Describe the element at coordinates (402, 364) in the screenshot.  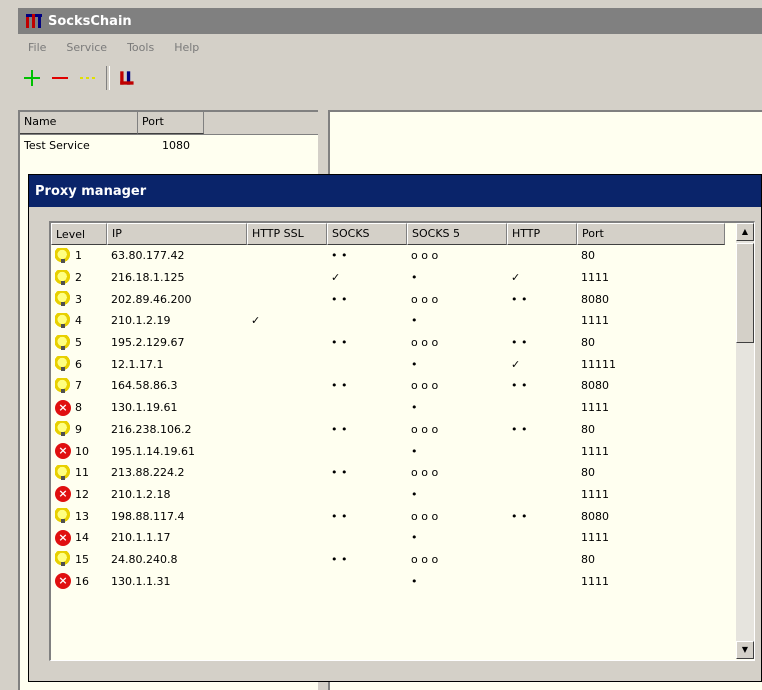
I see `proxy-row: 6 12.1.17.1 • ✓ 11111` at that location.